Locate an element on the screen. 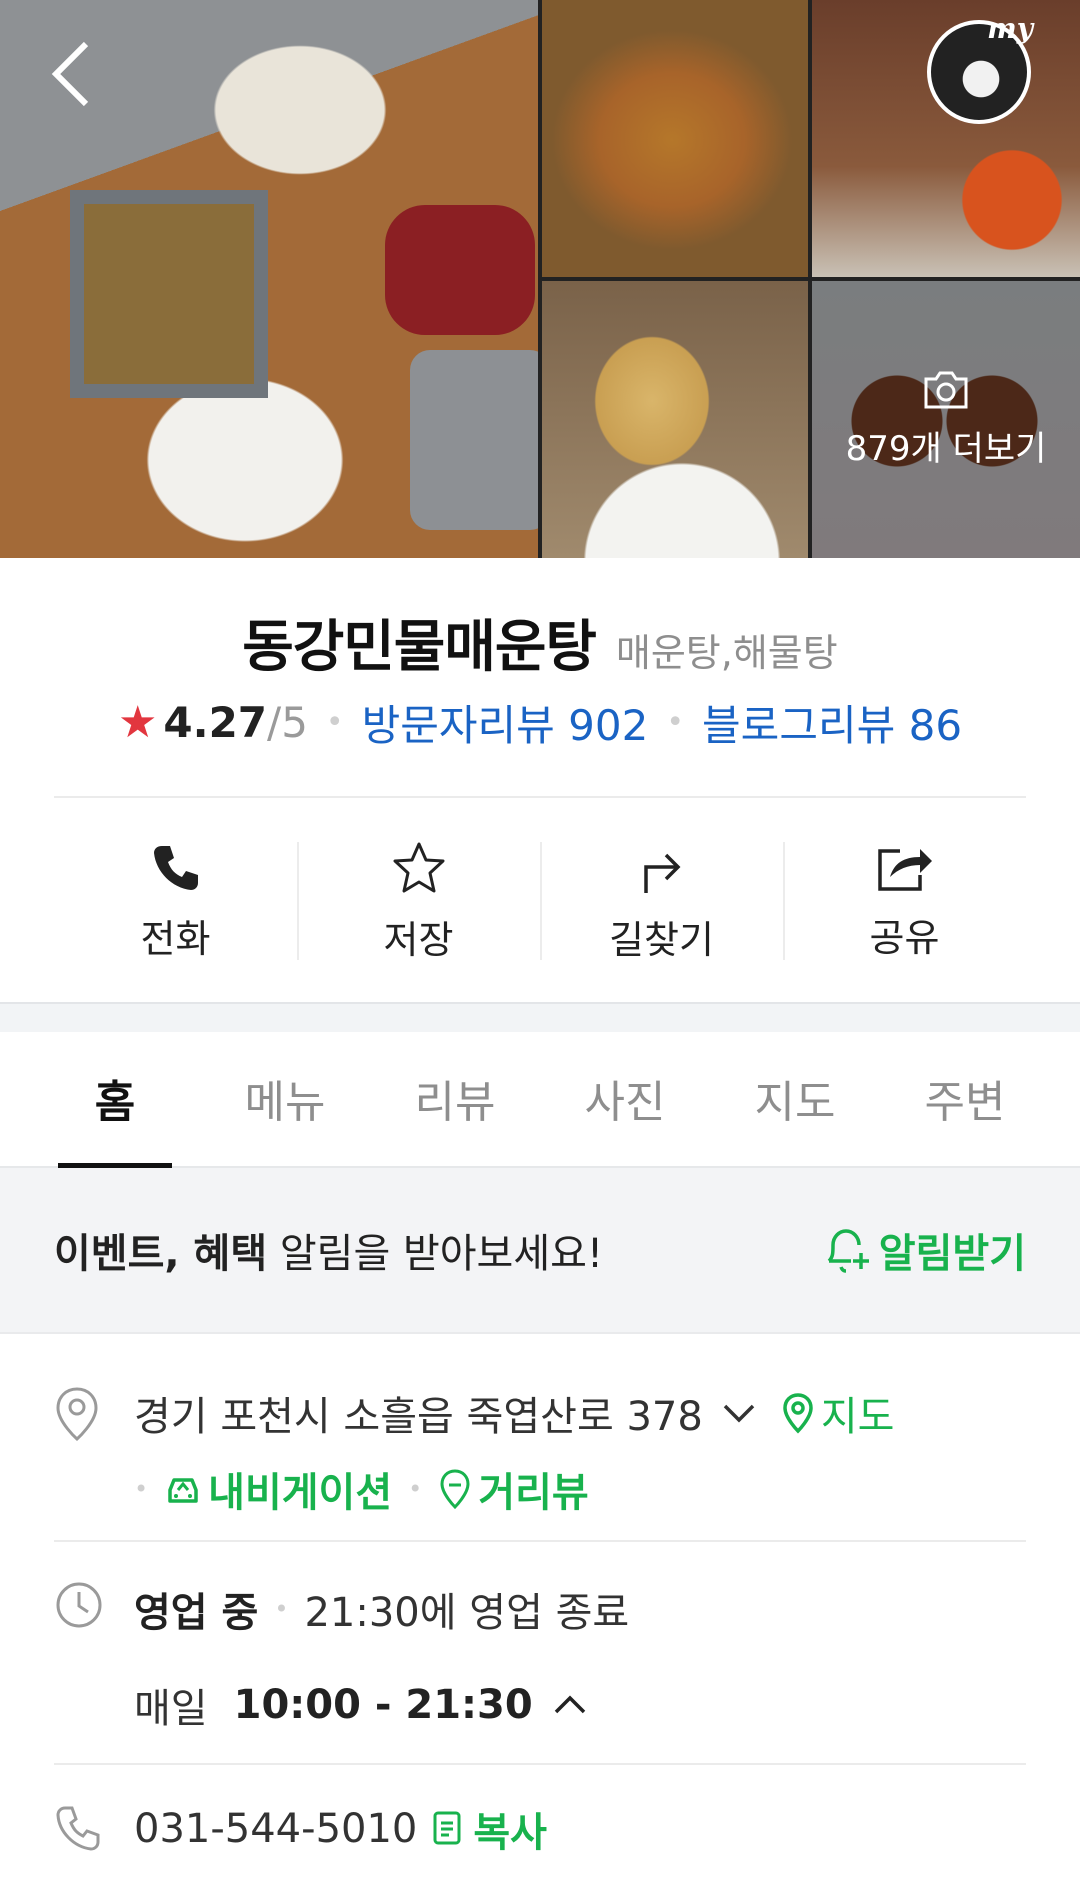 Image resolution: width=1080 pixels, height=1888 pixels. hours-status-line: 영업 중 • 21:30에 영업 종료 is located at coordinates (580, 1609).